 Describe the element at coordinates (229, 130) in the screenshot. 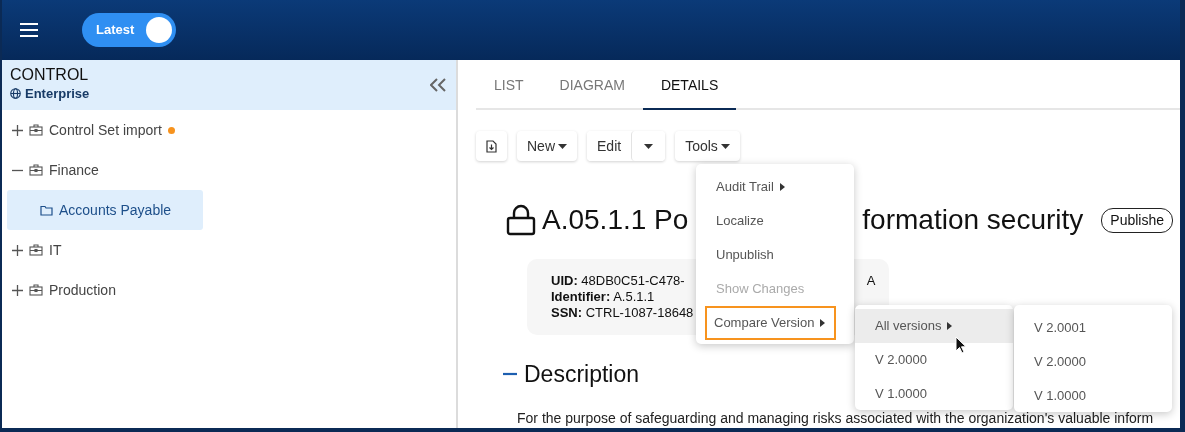

I see `tree-item: Control Set import` at that location.